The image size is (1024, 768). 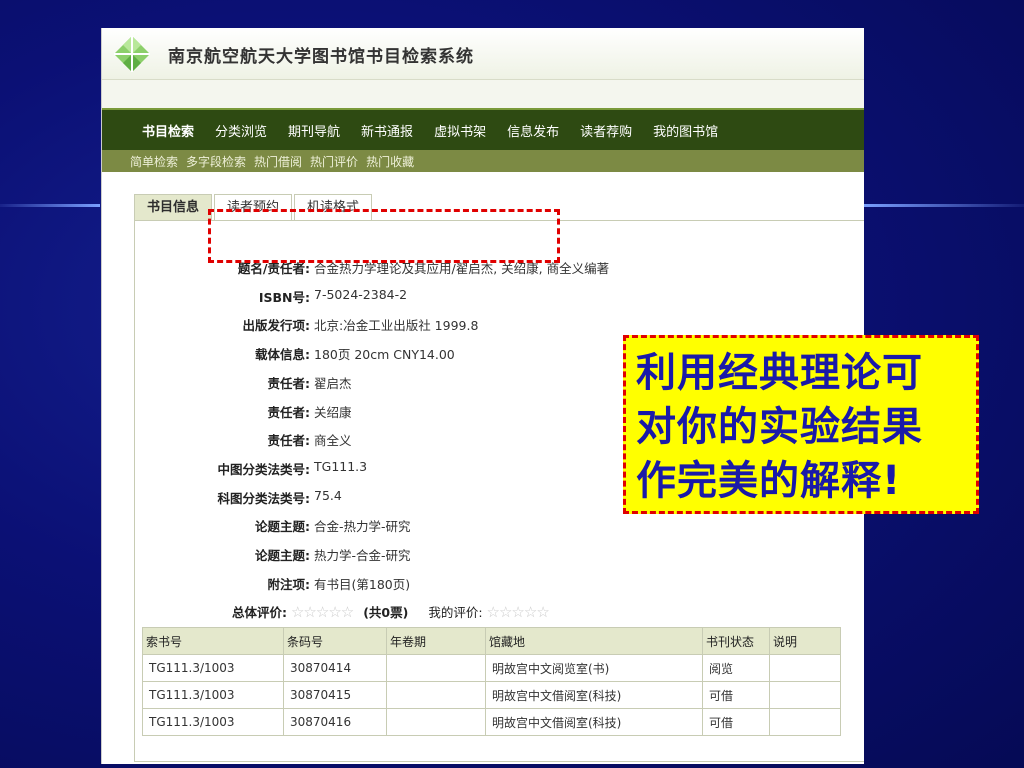 I want to click on holdings-row: TG111.3/1003 30870416 明故宫中文借阅室(科技) 可借, so click(x=491, y=722).